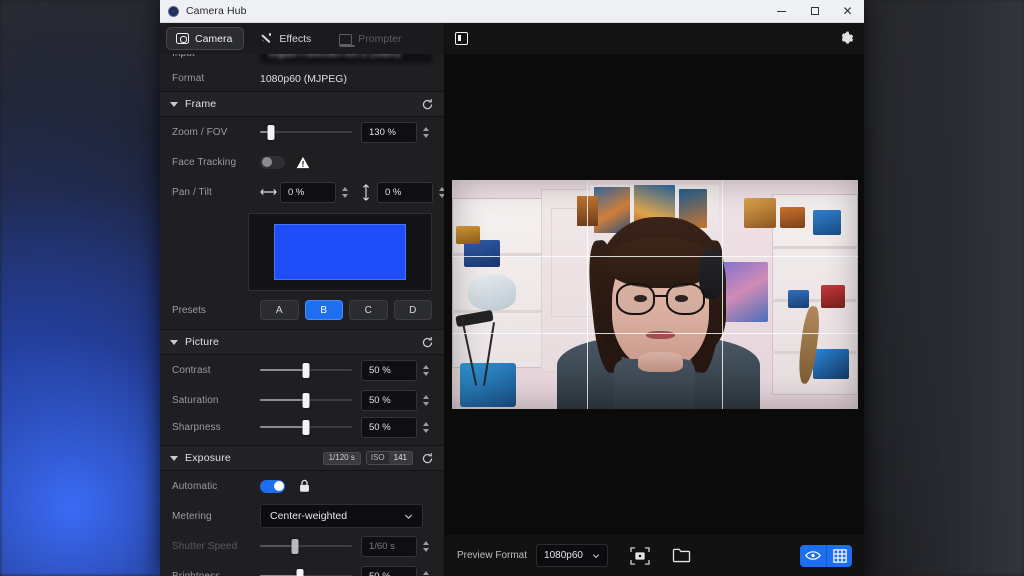 The height and width of the screenshot is (576, 1024). I want to click on sharpness-stepper, so click(425, 427).